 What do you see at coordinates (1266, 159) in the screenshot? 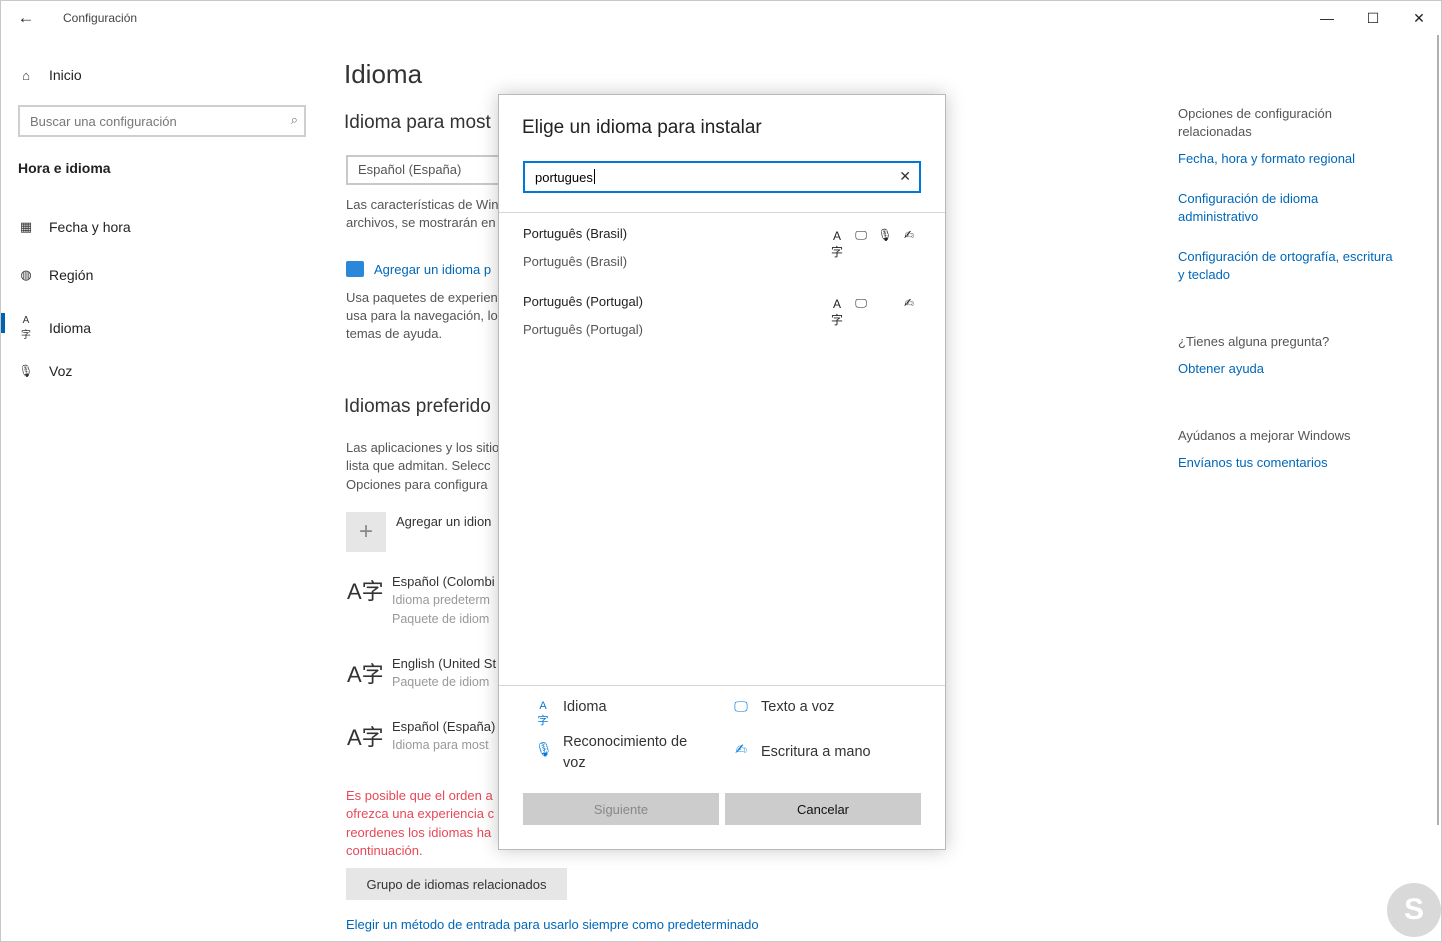
I see `date-time-format-link: Fecha, hora y formato regional` at bounding box center [1266, 159].